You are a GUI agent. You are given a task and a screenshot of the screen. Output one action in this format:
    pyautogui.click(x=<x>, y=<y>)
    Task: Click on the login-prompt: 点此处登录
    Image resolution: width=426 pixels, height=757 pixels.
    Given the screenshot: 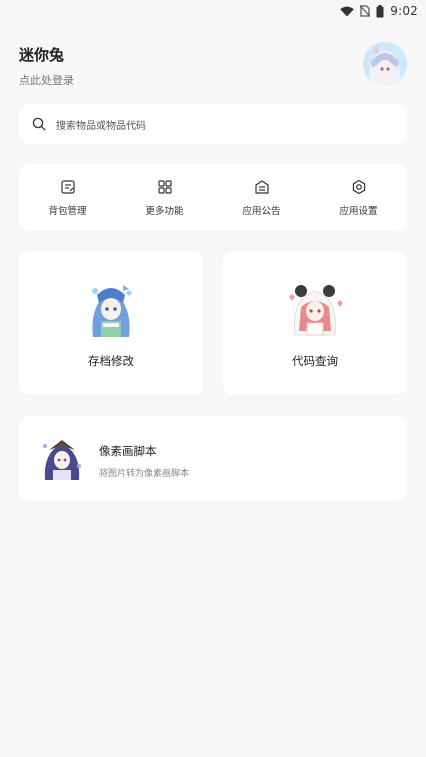 What is the action you would take?
    pyautogui.click(x=213, y=80)
    